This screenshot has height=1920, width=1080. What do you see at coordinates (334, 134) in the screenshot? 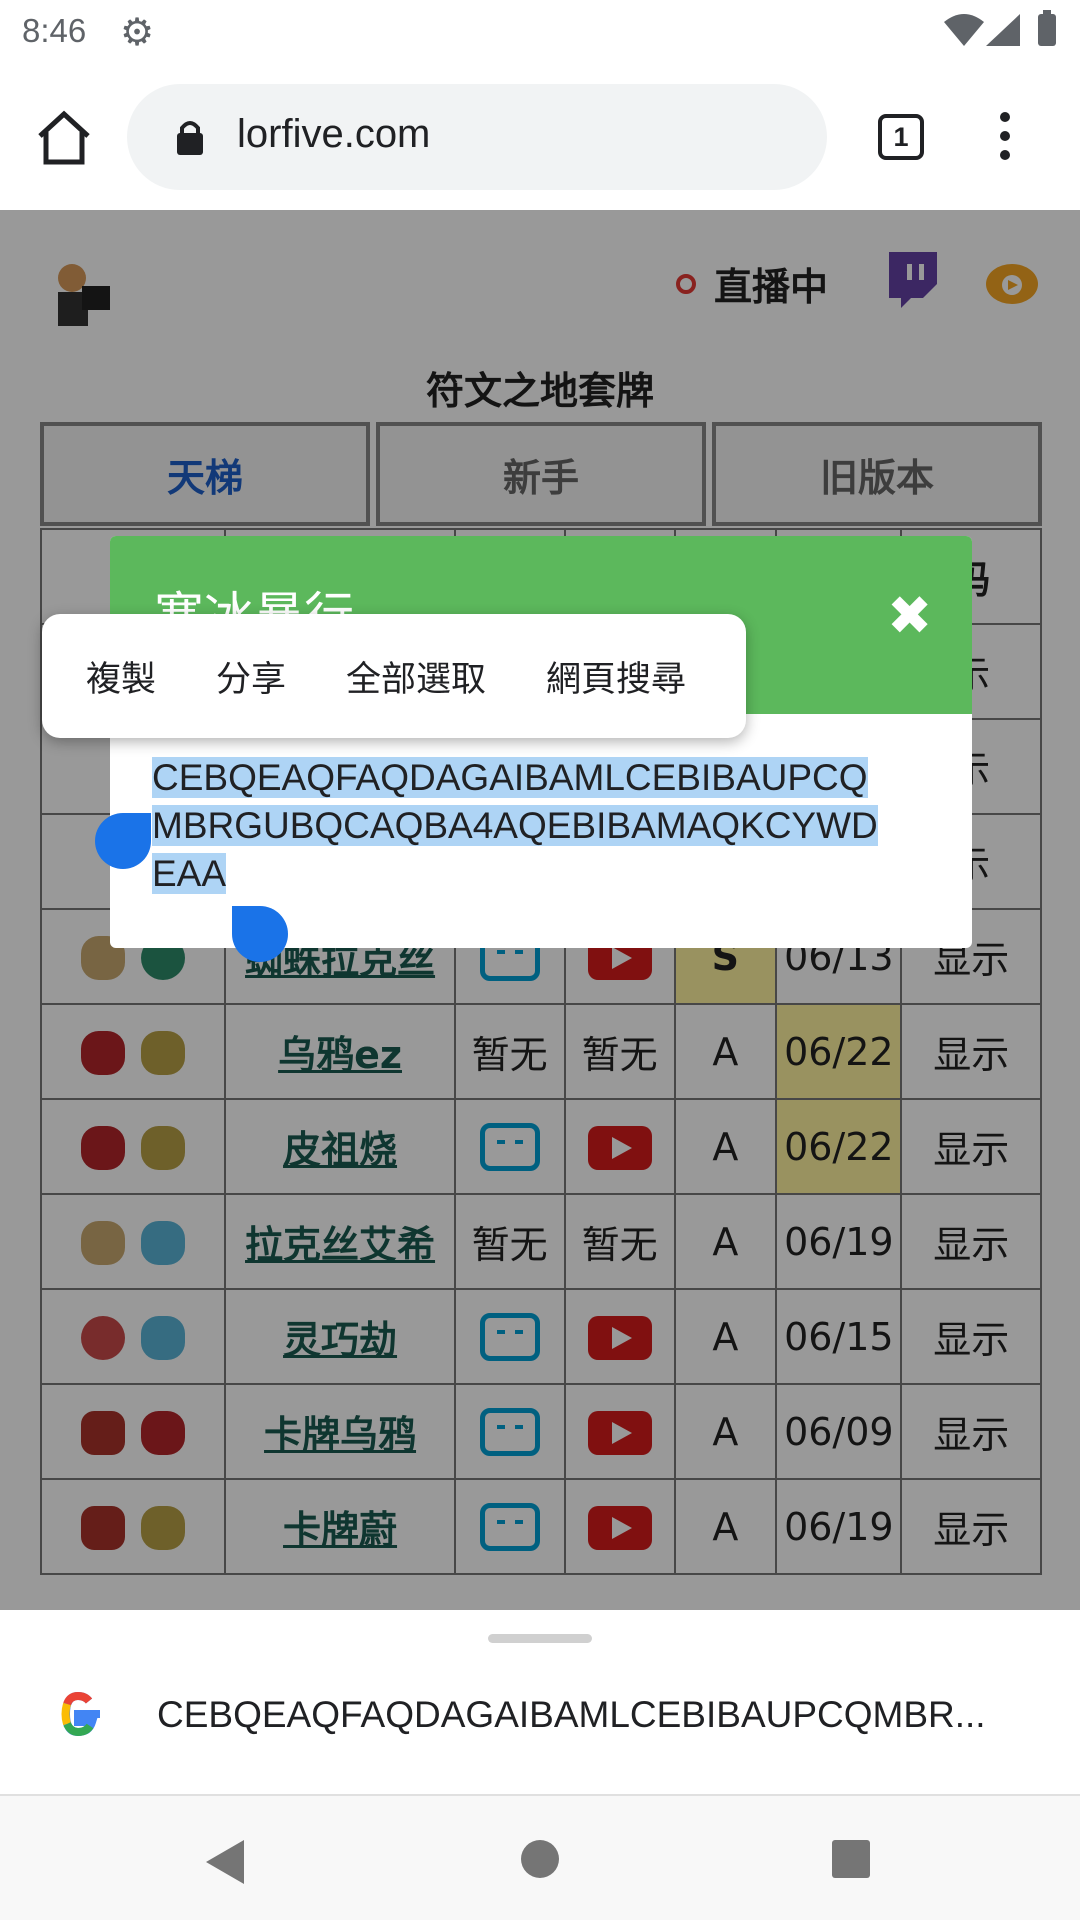
I see `url-text: lorfive.com` at bounding box center [334, 134].